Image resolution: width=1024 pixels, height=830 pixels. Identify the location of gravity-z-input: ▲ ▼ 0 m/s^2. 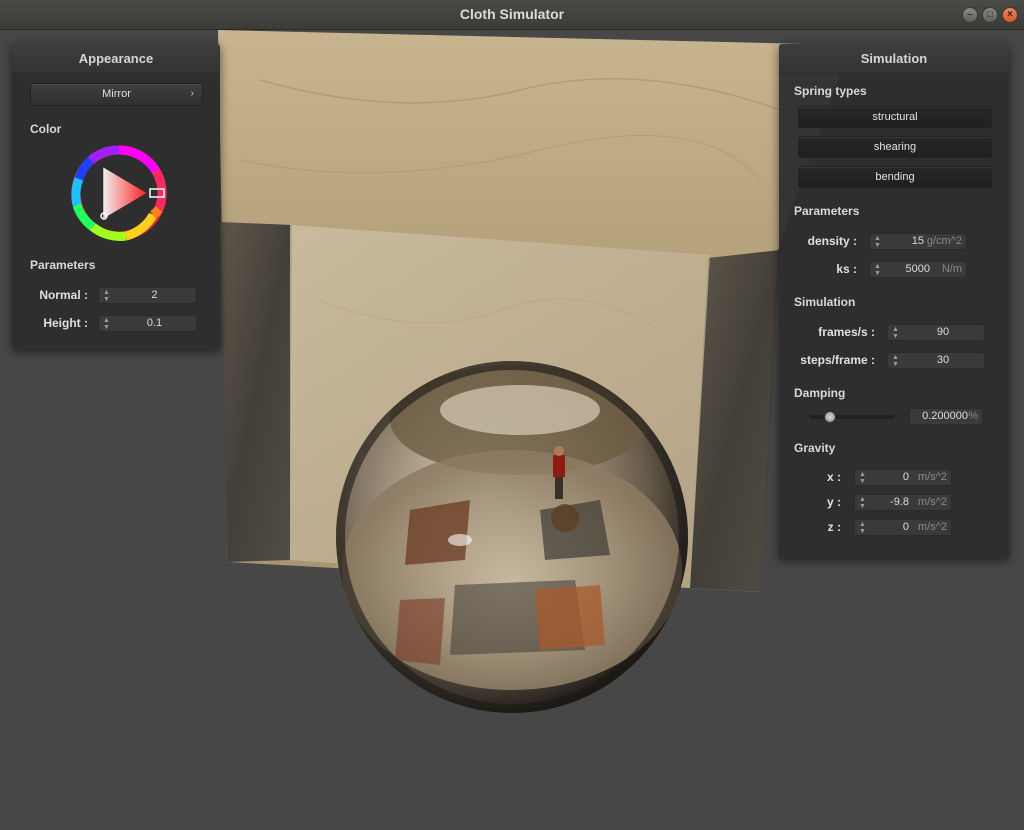
(903, 527).